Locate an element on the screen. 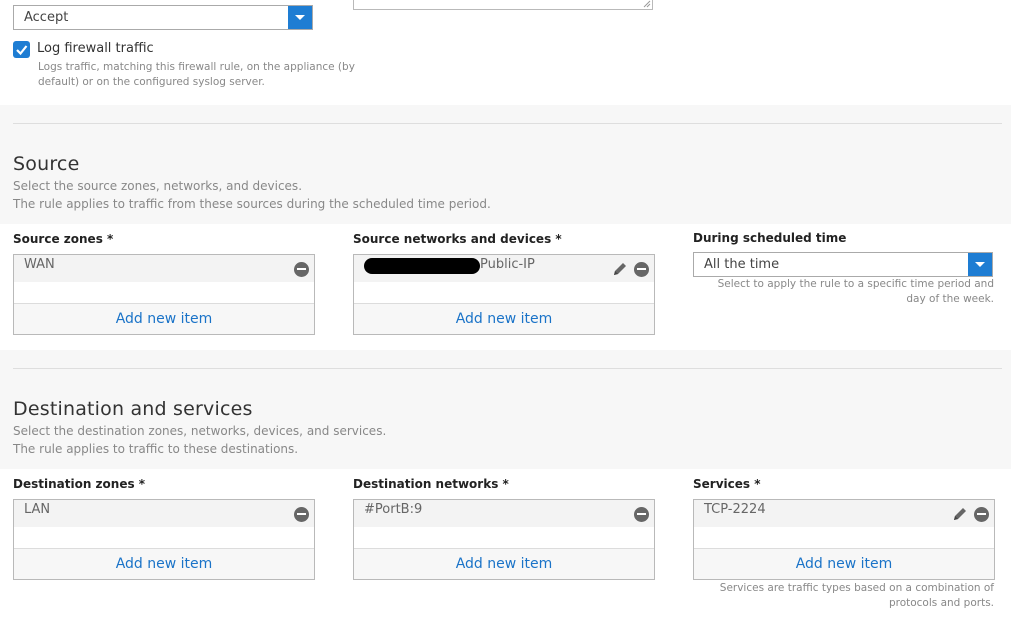 The width and height of the screenshot is (1011, 625). services-list: TCP-2224 Add new item is located at coordinates (844, 539).